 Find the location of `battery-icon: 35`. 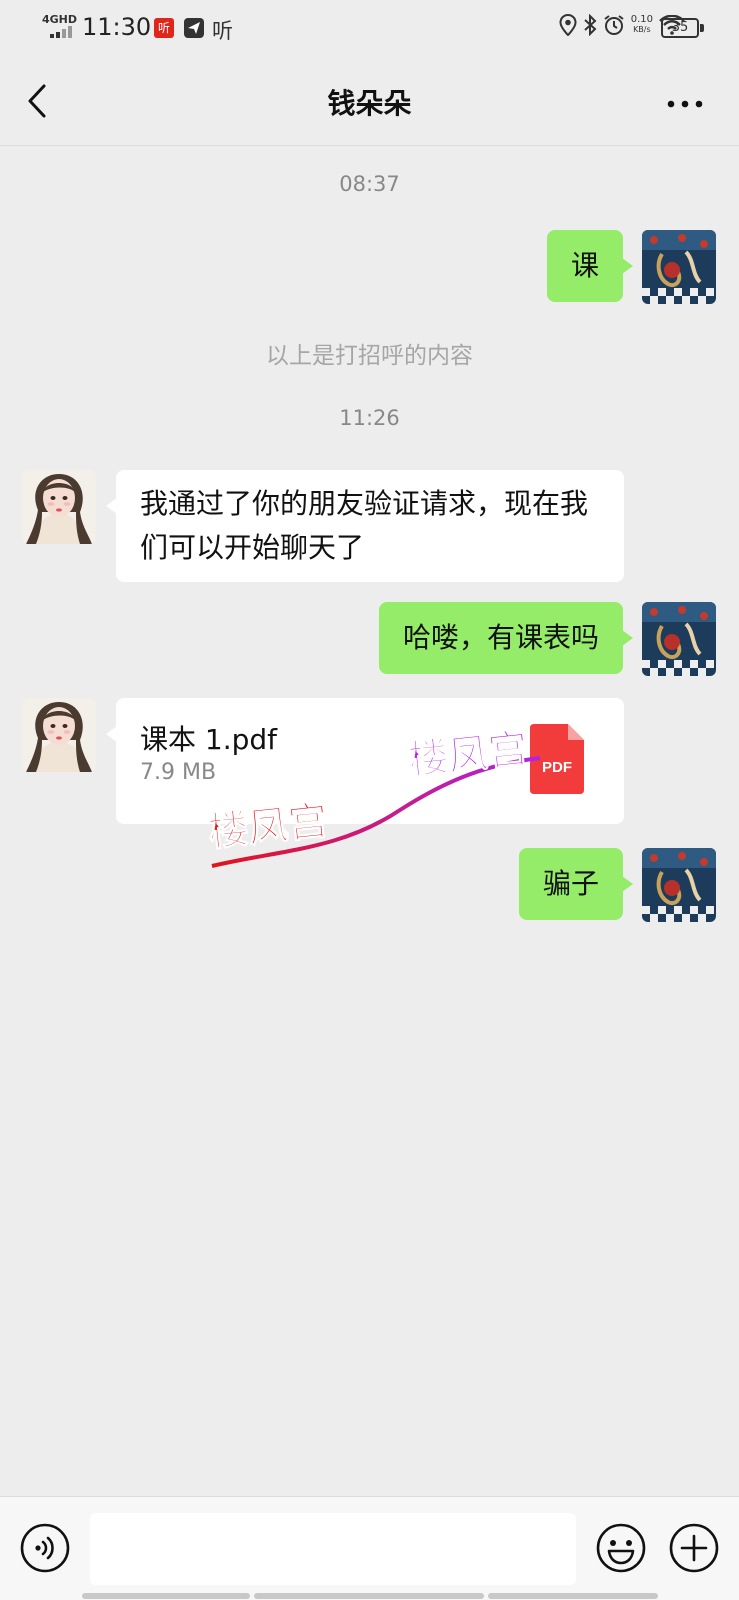

battery-icon: 35 is located at coordinates (680, 28).